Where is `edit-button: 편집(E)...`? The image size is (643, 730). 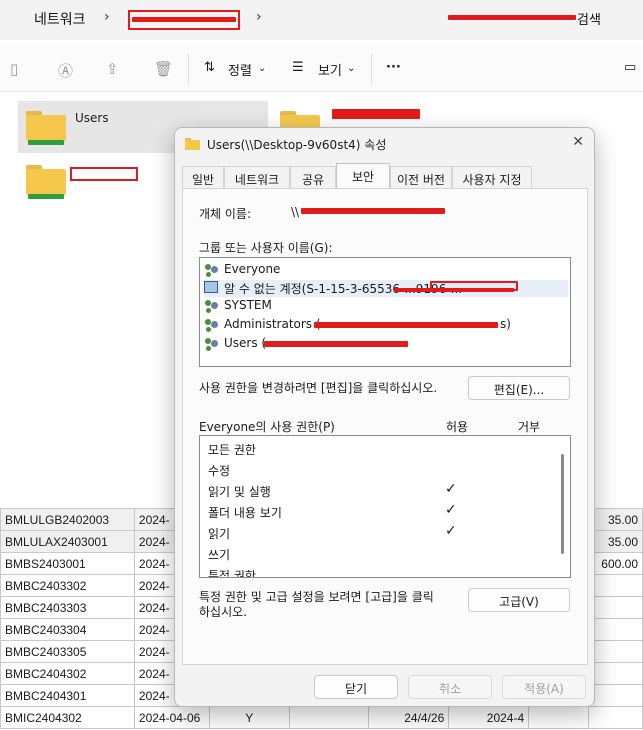 edit-button: 편집(E)... is located at coordinates (519, 388).